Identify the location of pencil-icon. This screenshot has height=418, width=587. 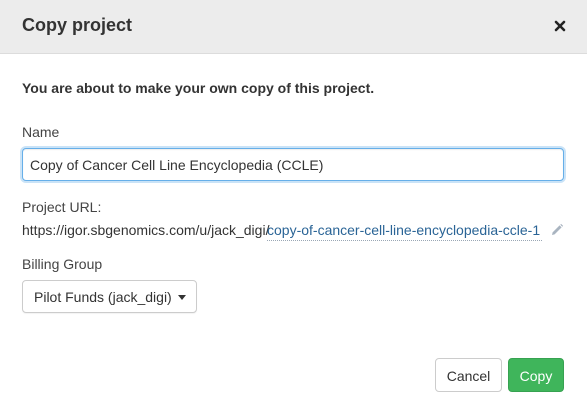
(557, 230).